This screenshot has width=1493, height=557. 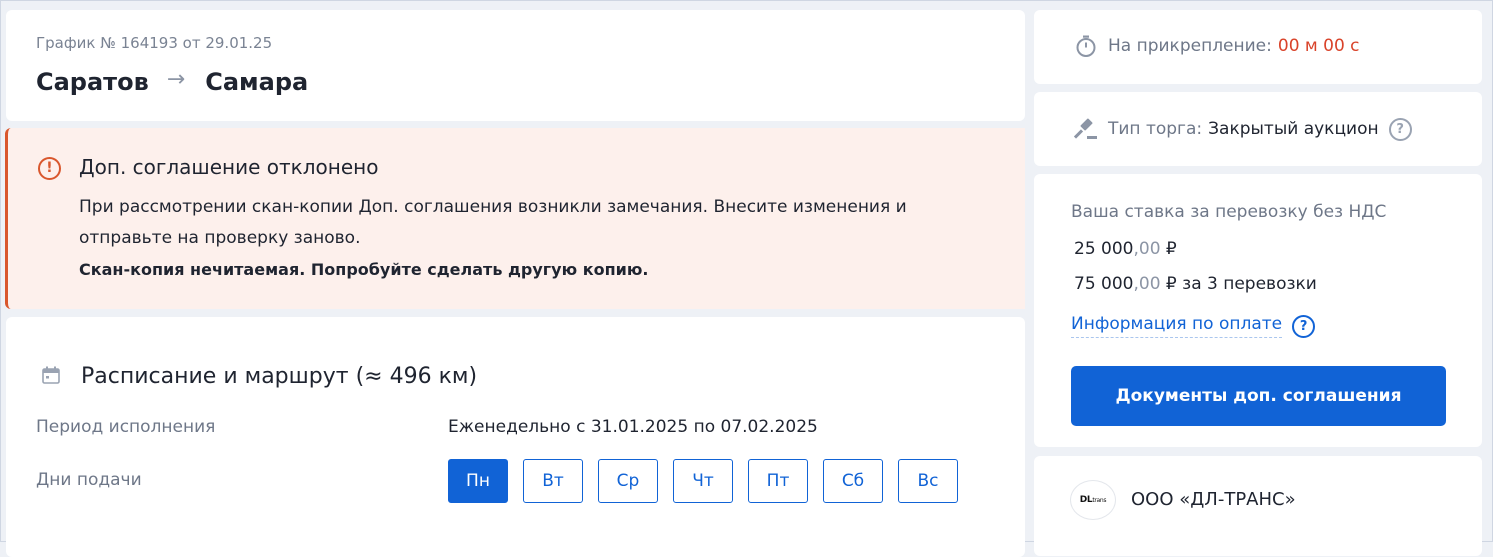 I want to click on stopwatch-icon, so click(x=1086, y=46).